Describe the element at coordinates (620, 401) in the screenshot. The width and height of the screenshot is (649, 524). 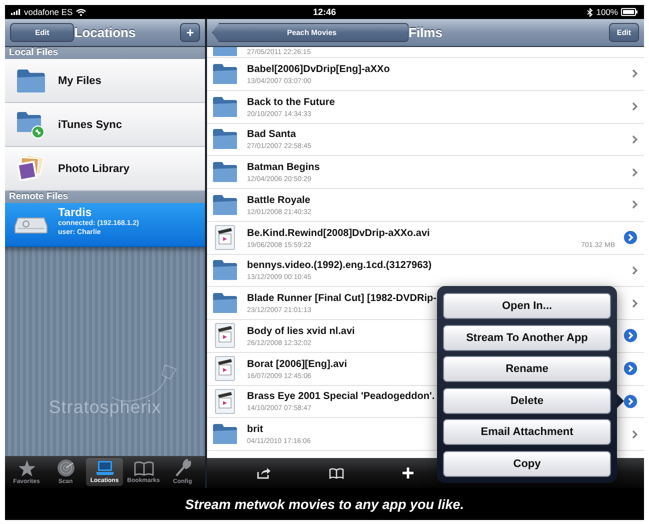
I see `popover-arrow` at that location.